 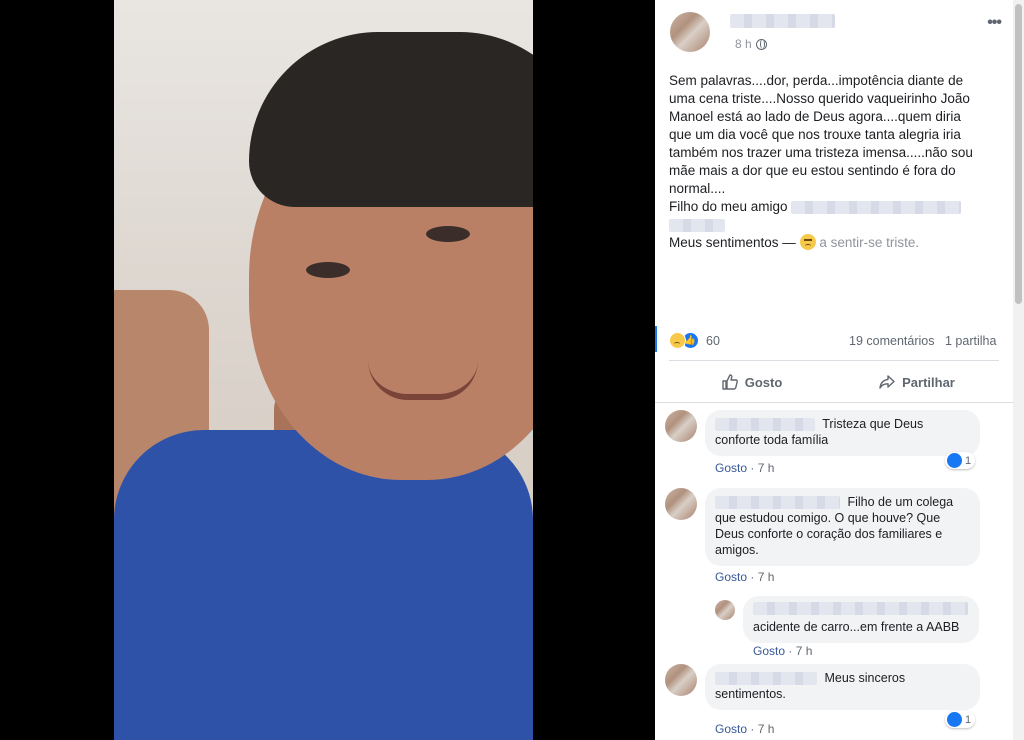 I want to click on comments-count: 19 comentários, so click(x=891, y=341).